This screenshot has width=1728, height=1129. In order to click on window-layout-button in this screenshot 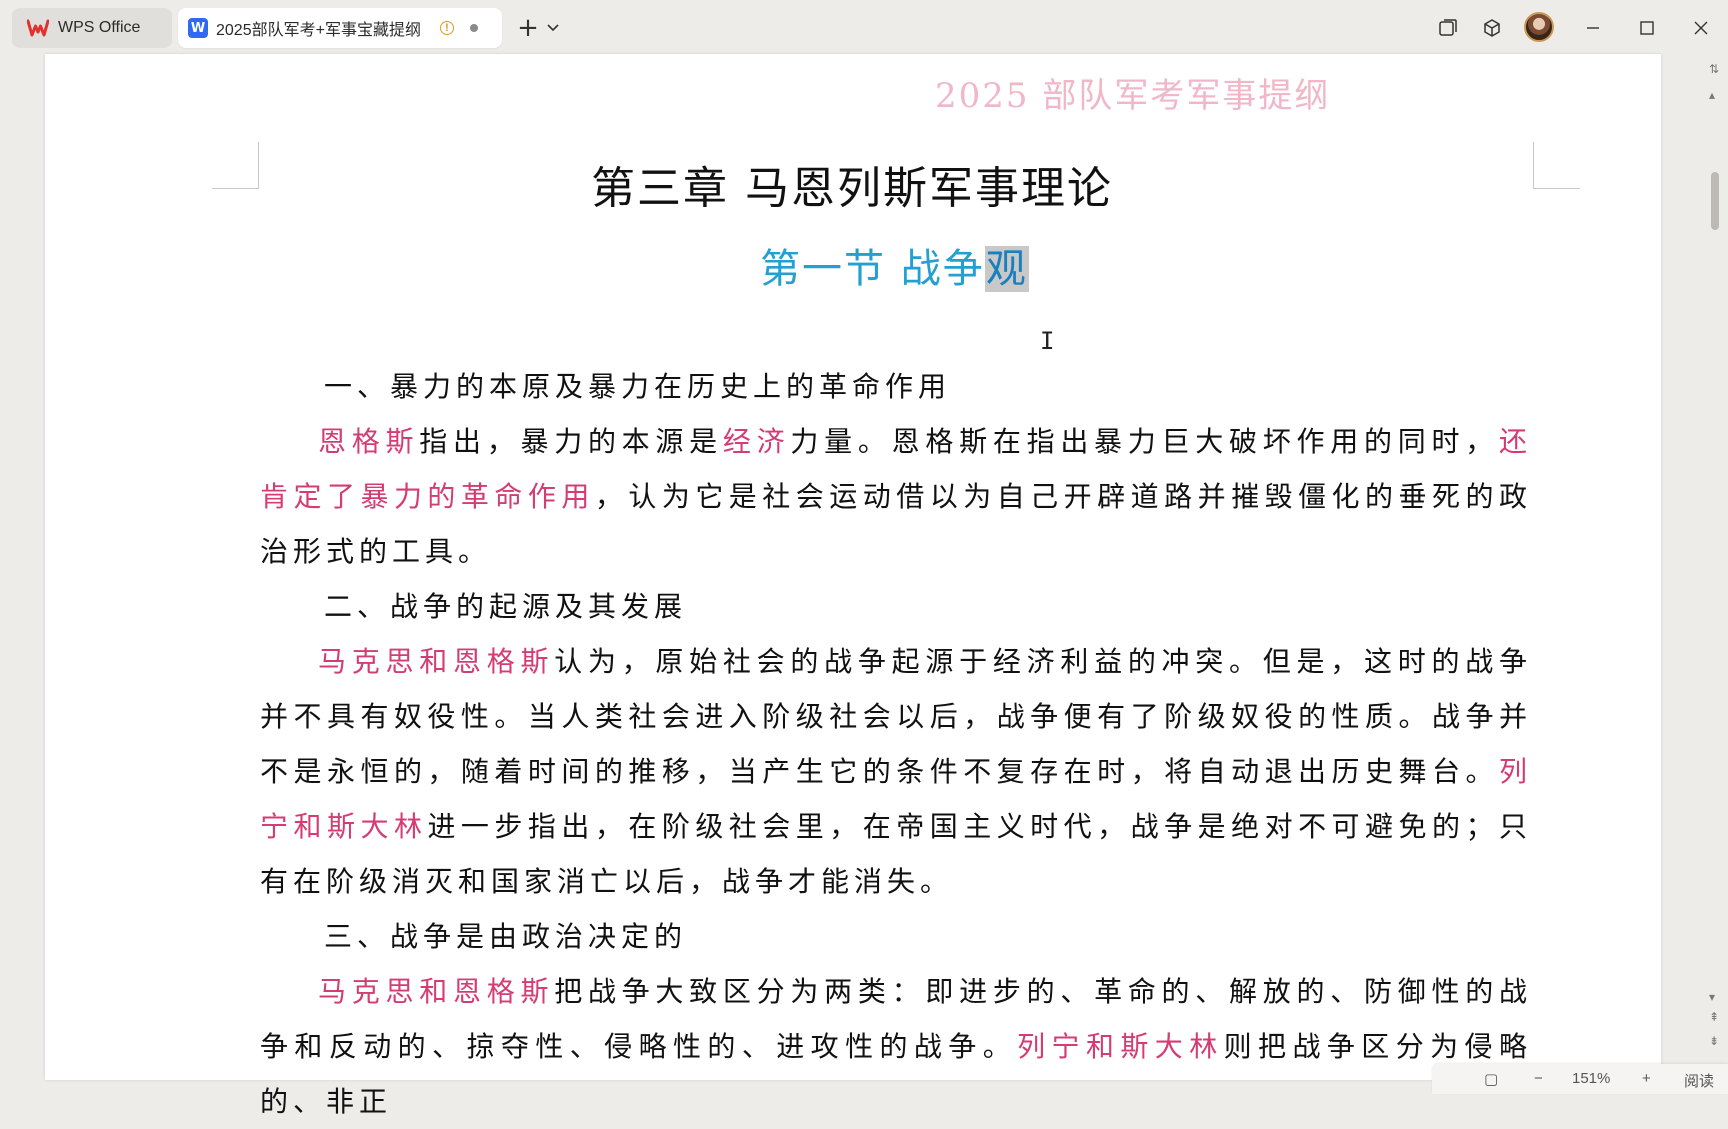, I will do `click(1448, 28)`.